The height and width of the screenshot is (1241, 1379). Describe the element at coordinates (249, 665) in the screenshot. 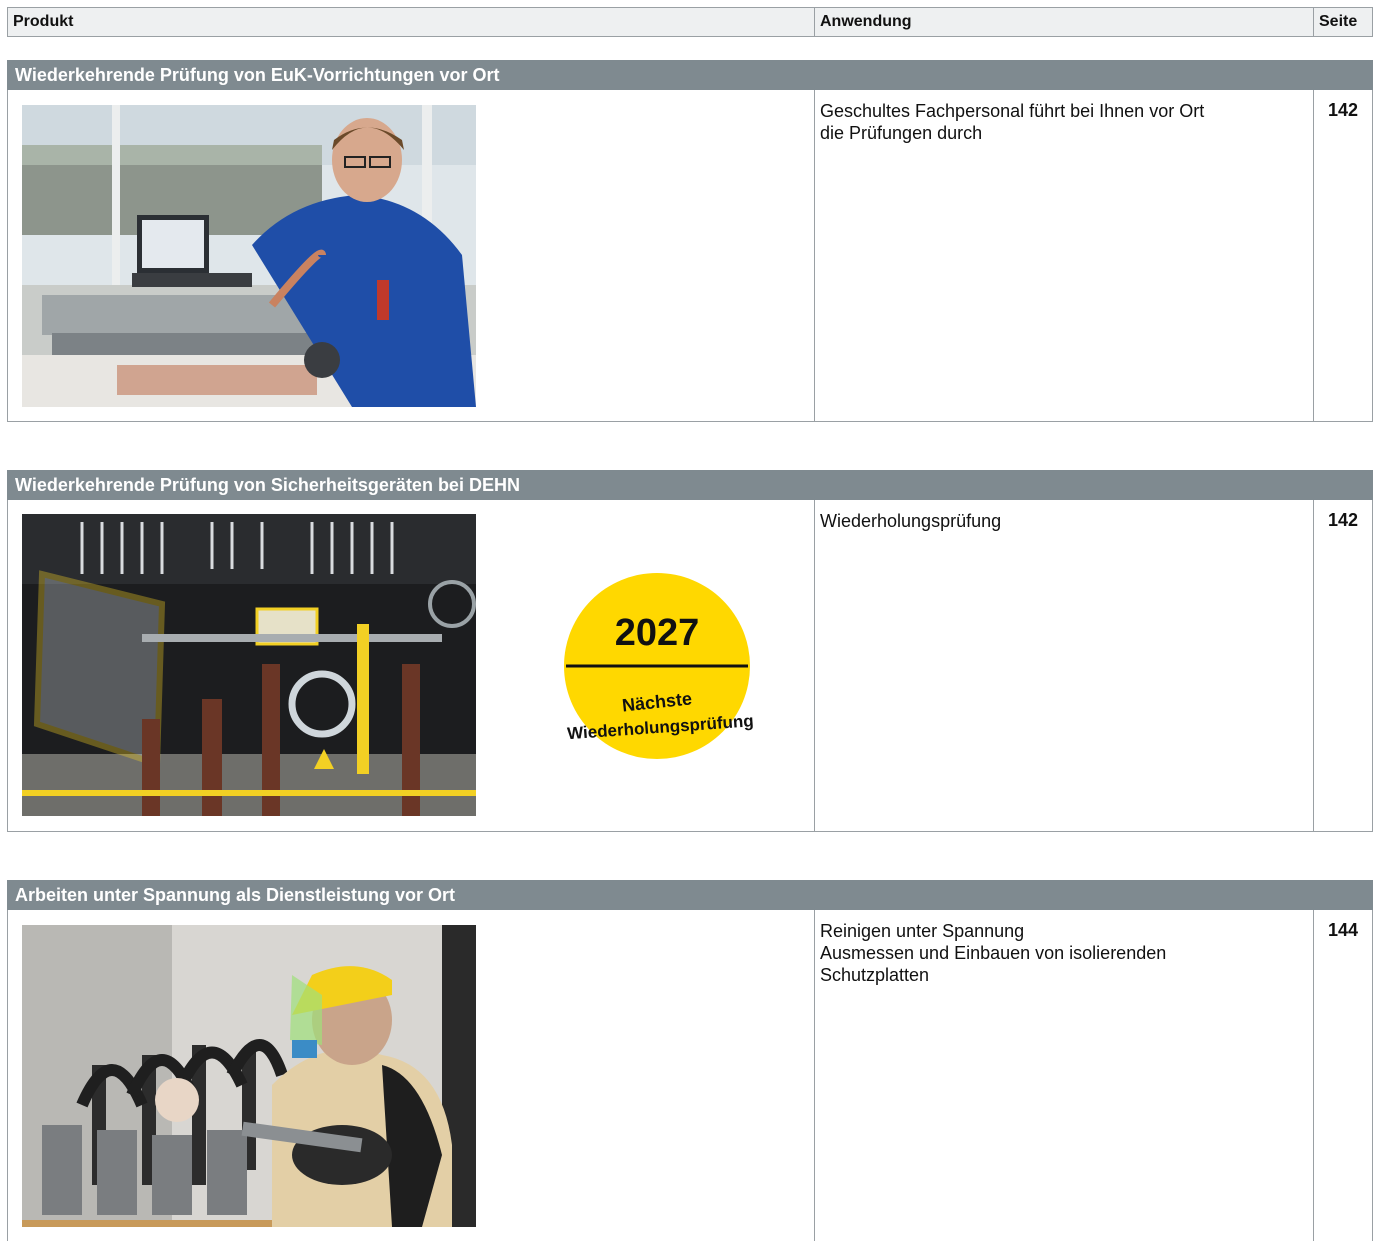

I see `test-lab-photo` at that location.